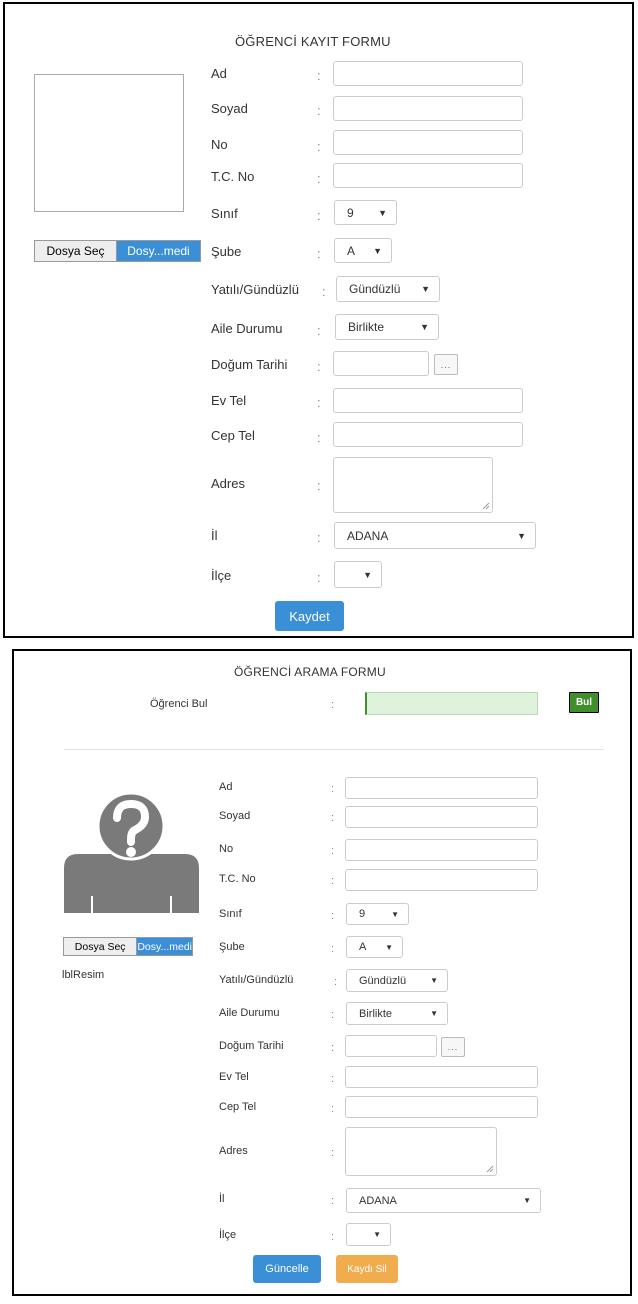  I want to click on aile-value: Birlikte, so click(376, 1013).